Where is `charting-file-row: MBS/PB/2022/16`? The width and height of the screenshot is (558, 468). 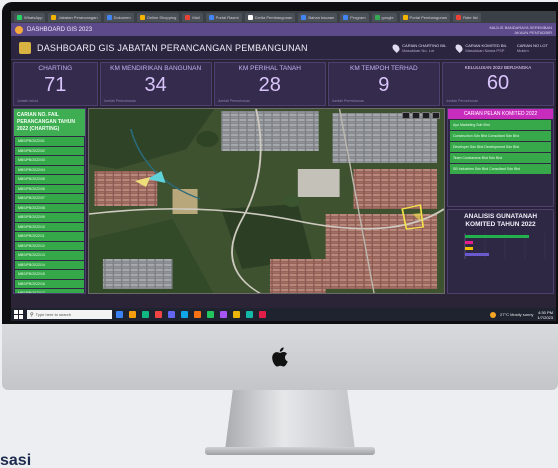
charting-file-row: MBS/PB/2022/16 is located at coordinates (49, 283).